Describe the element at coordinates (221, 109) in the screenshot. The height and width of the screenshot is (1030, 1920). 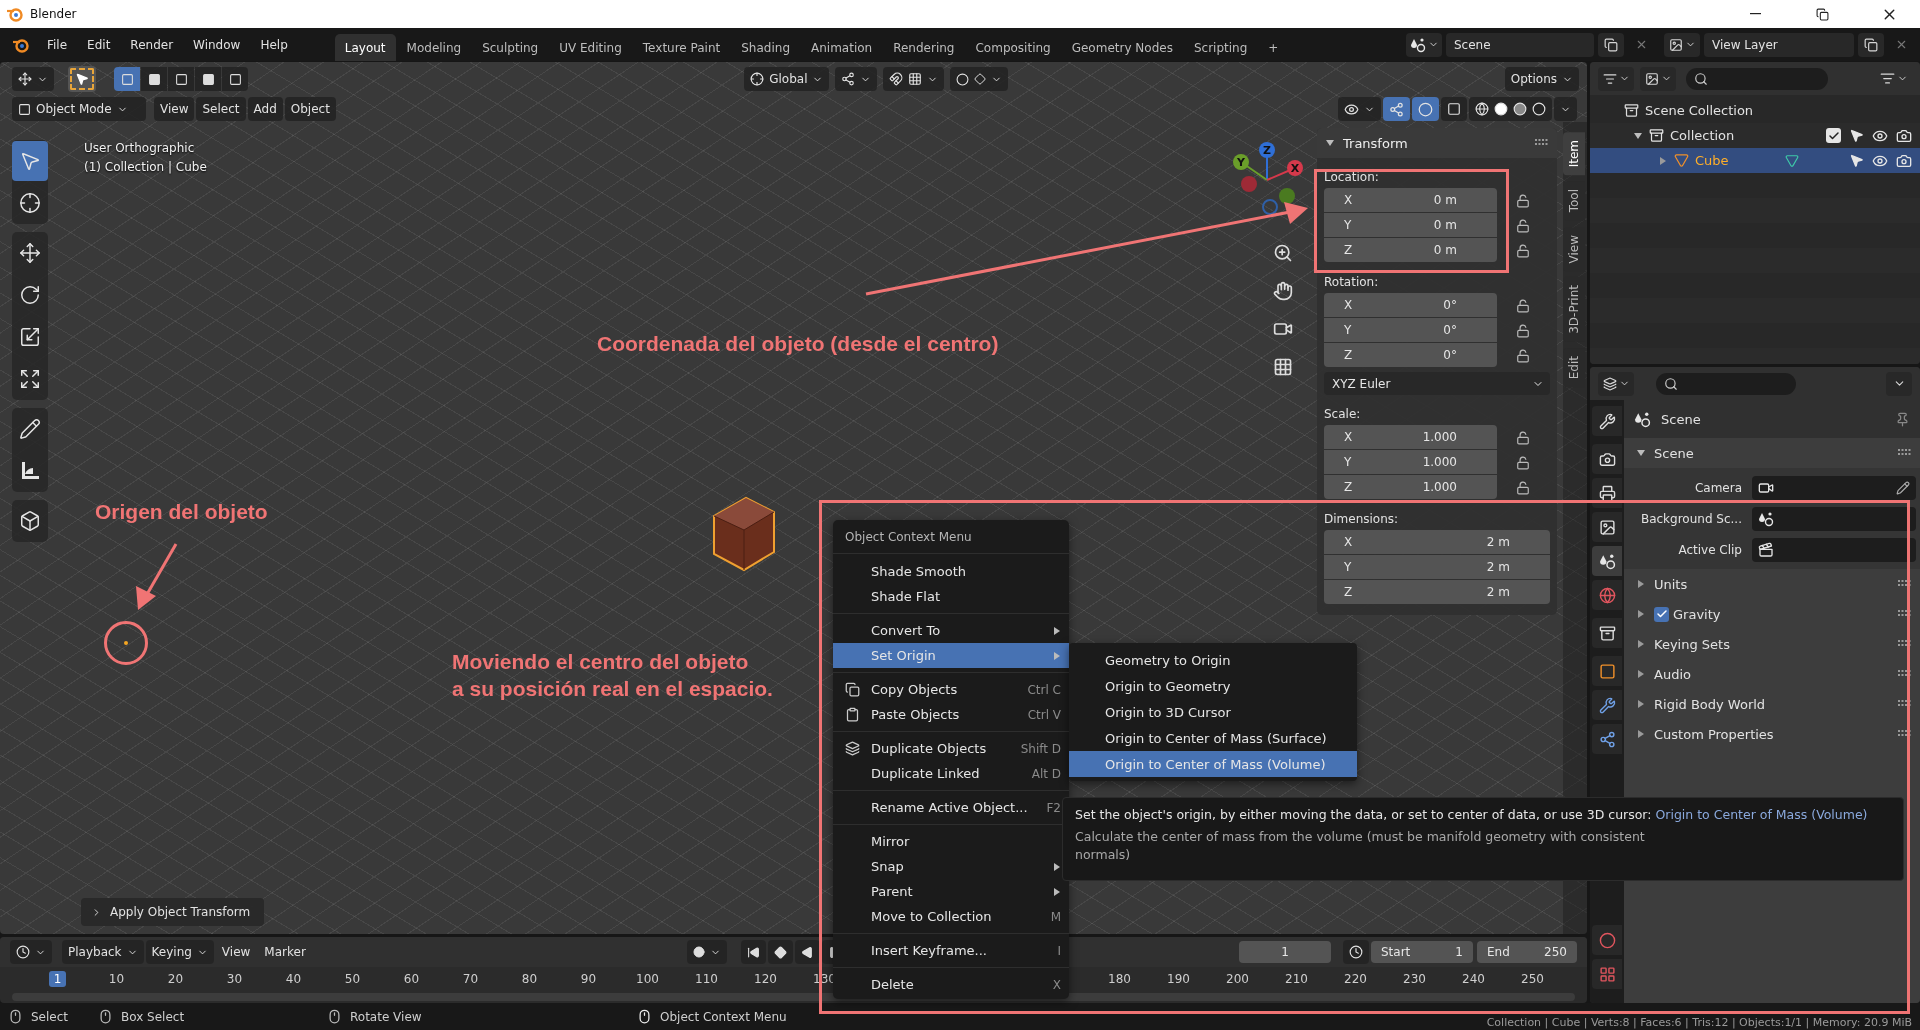
I see `viewport-menu: Select` at that location.